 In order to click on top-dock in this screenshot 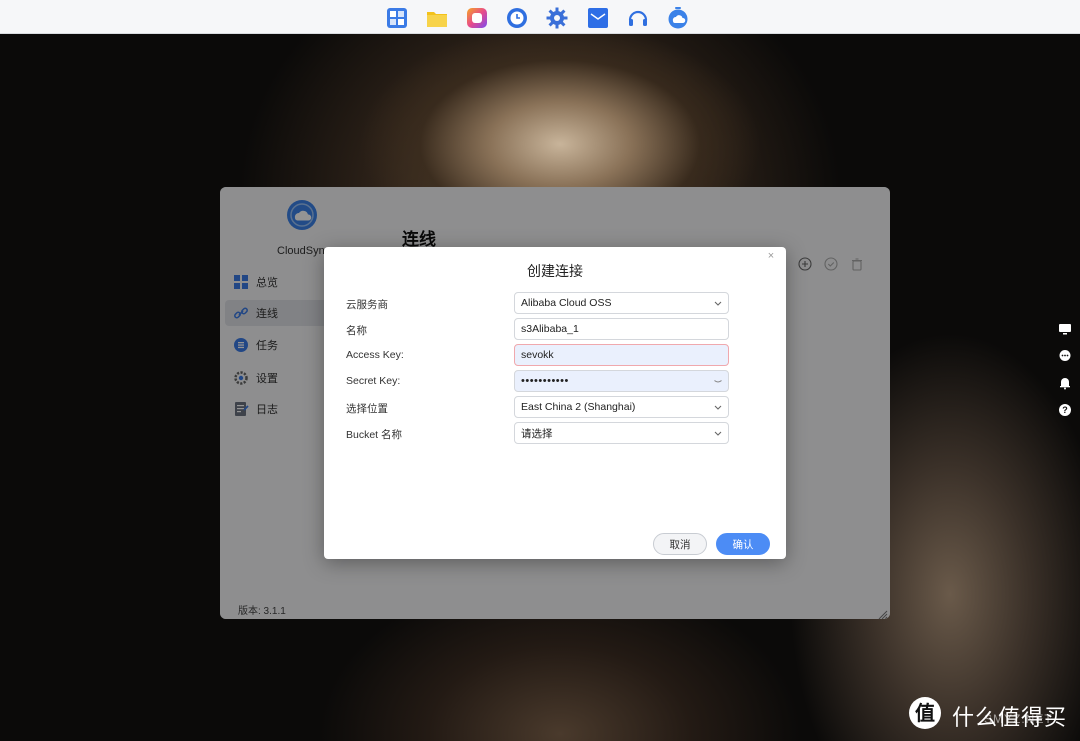, I will do `click(540, 17)`.